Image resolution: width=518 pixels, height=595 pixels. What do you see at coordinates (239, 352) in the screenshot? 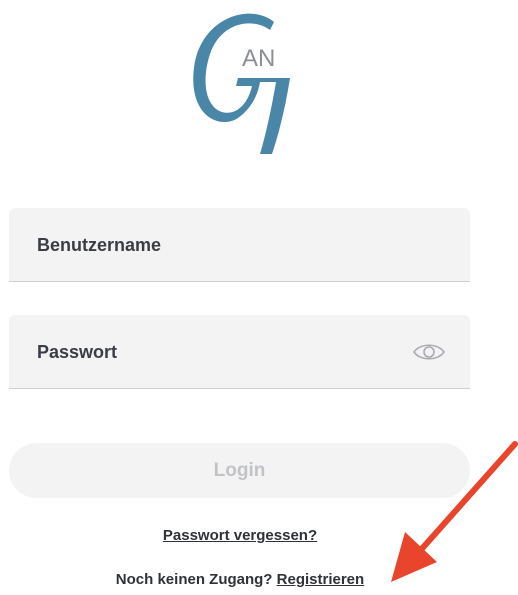
I see `password-field: Passwort` at bounding box center [239, 352].